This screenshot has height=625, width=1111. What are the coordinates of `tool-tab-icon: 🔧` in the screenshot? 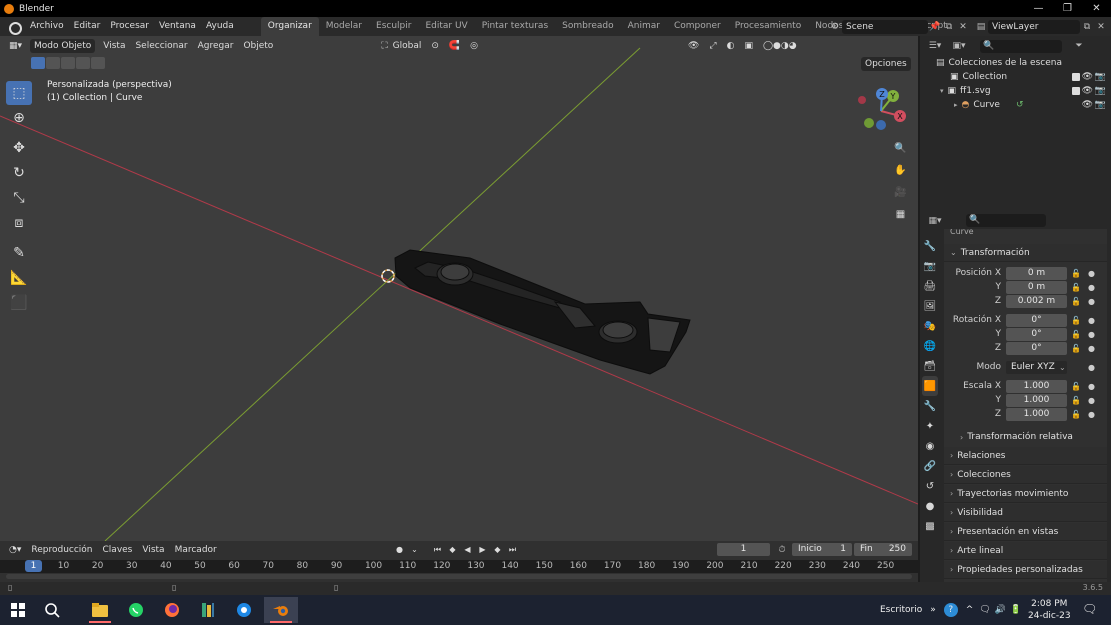 It's located at (930, 246).